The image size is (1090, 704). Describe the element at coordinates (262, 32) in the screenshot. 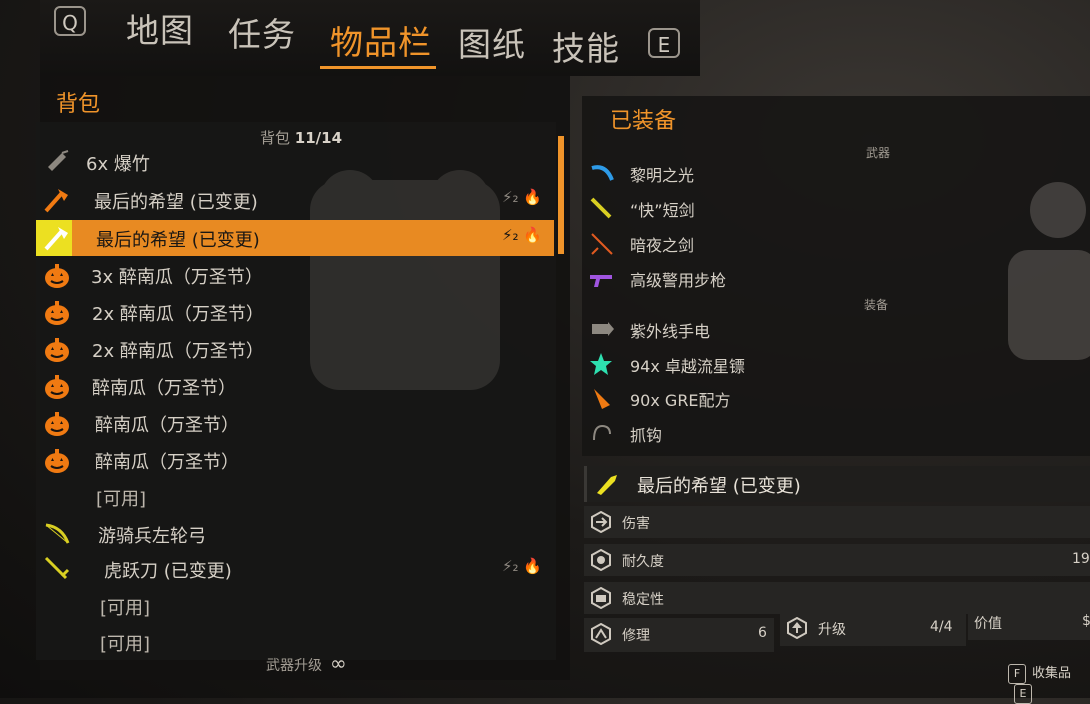

I see `tab-quests: 任务` at that location.